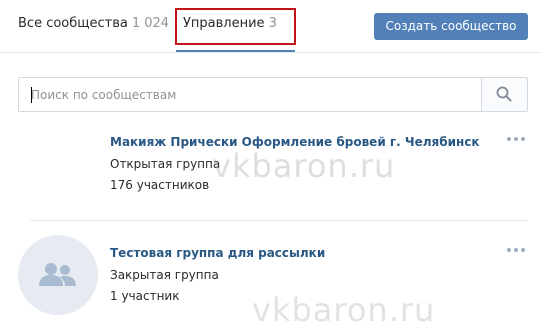  I want to click on text-cursor, so click(31, 95).